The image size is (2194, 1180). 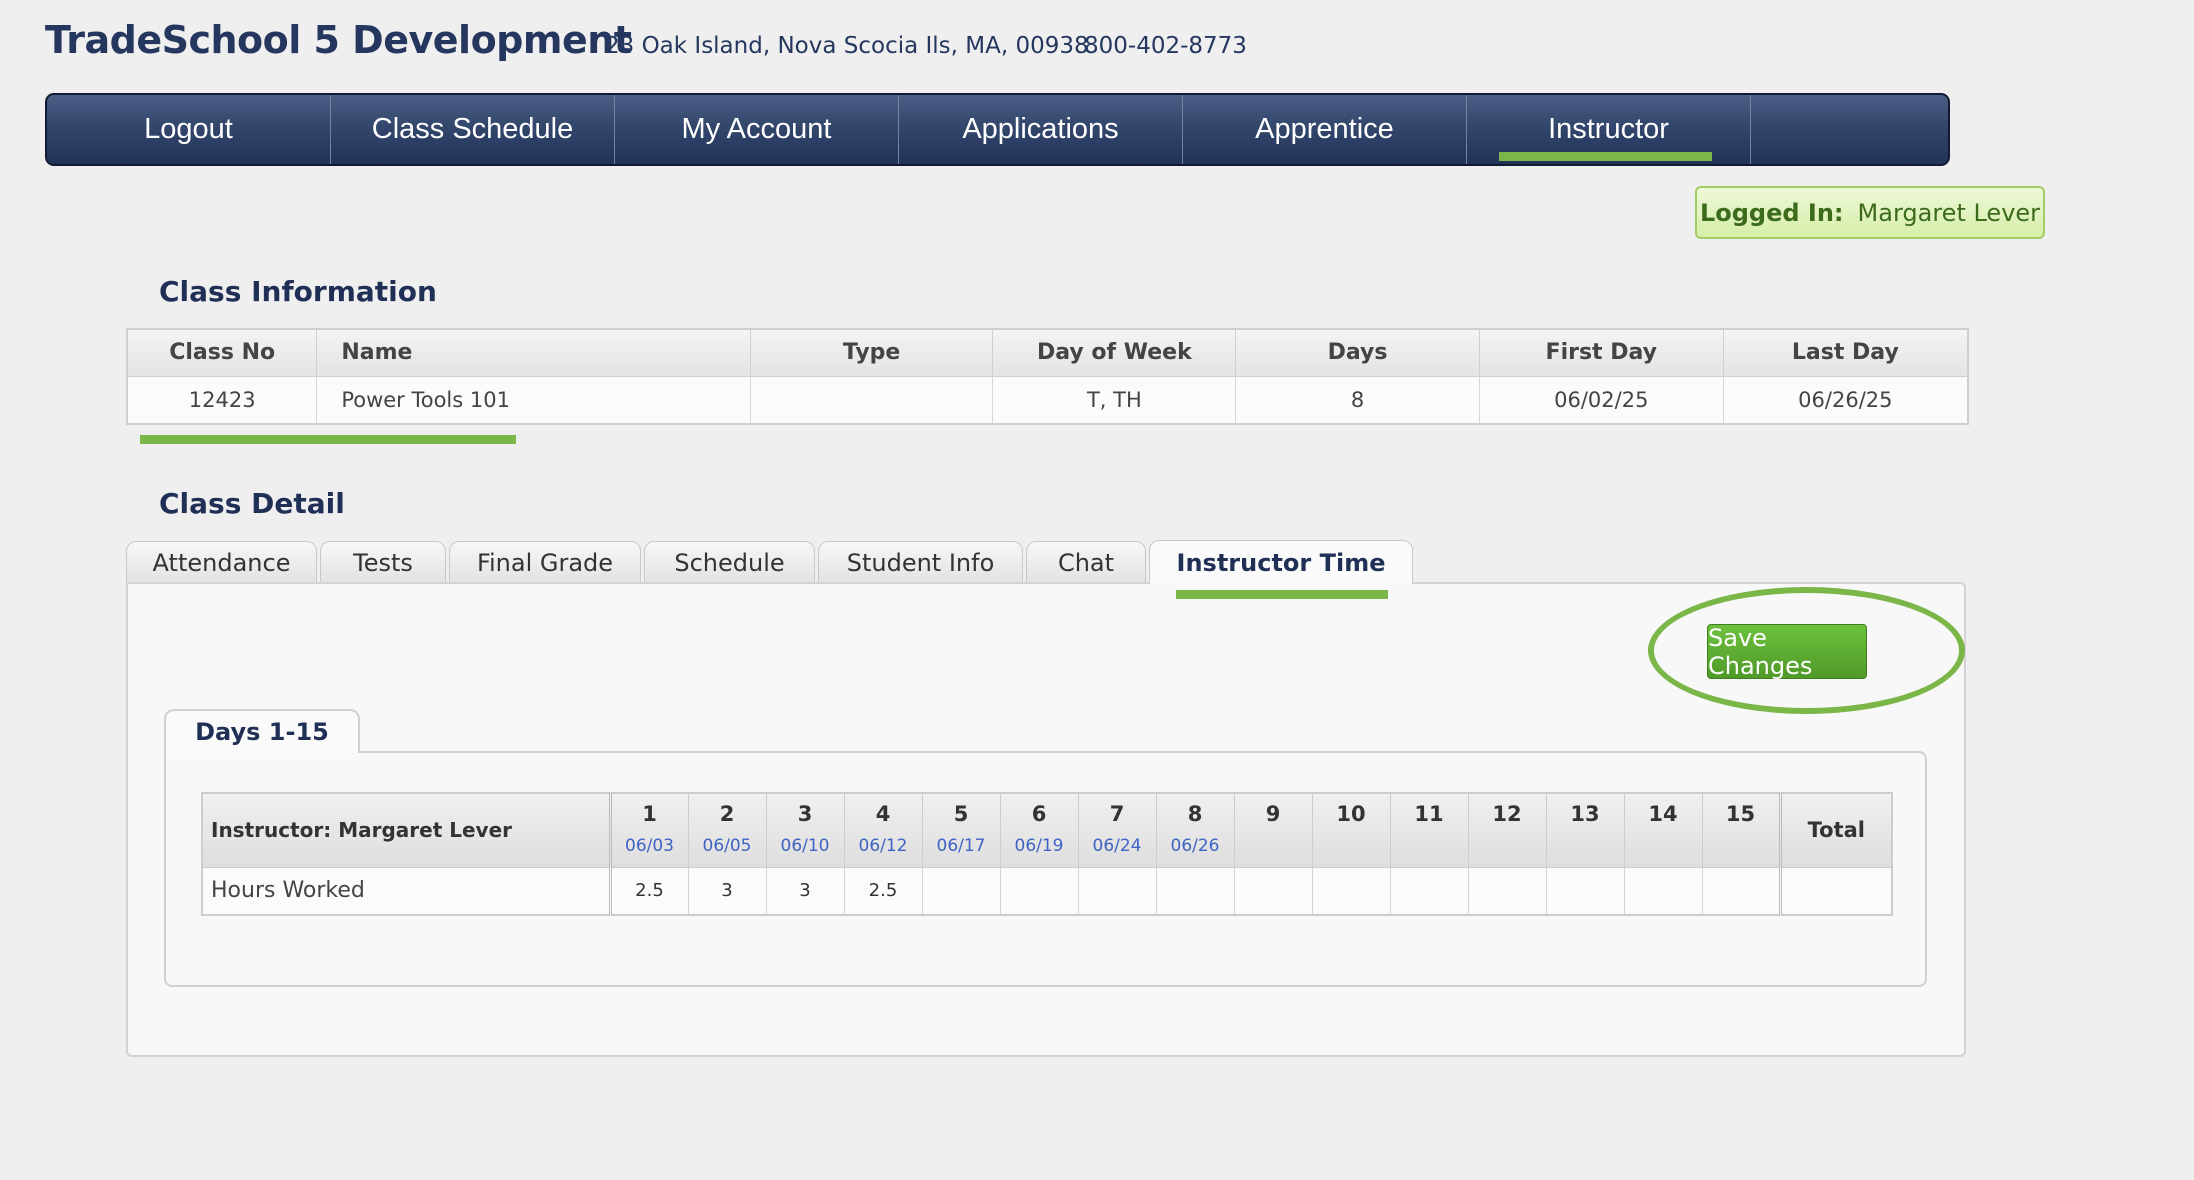 What do you see at coordinates (883, 814) in the screenshot?
I see `day-number: 4` at bounding box center [883, 814].